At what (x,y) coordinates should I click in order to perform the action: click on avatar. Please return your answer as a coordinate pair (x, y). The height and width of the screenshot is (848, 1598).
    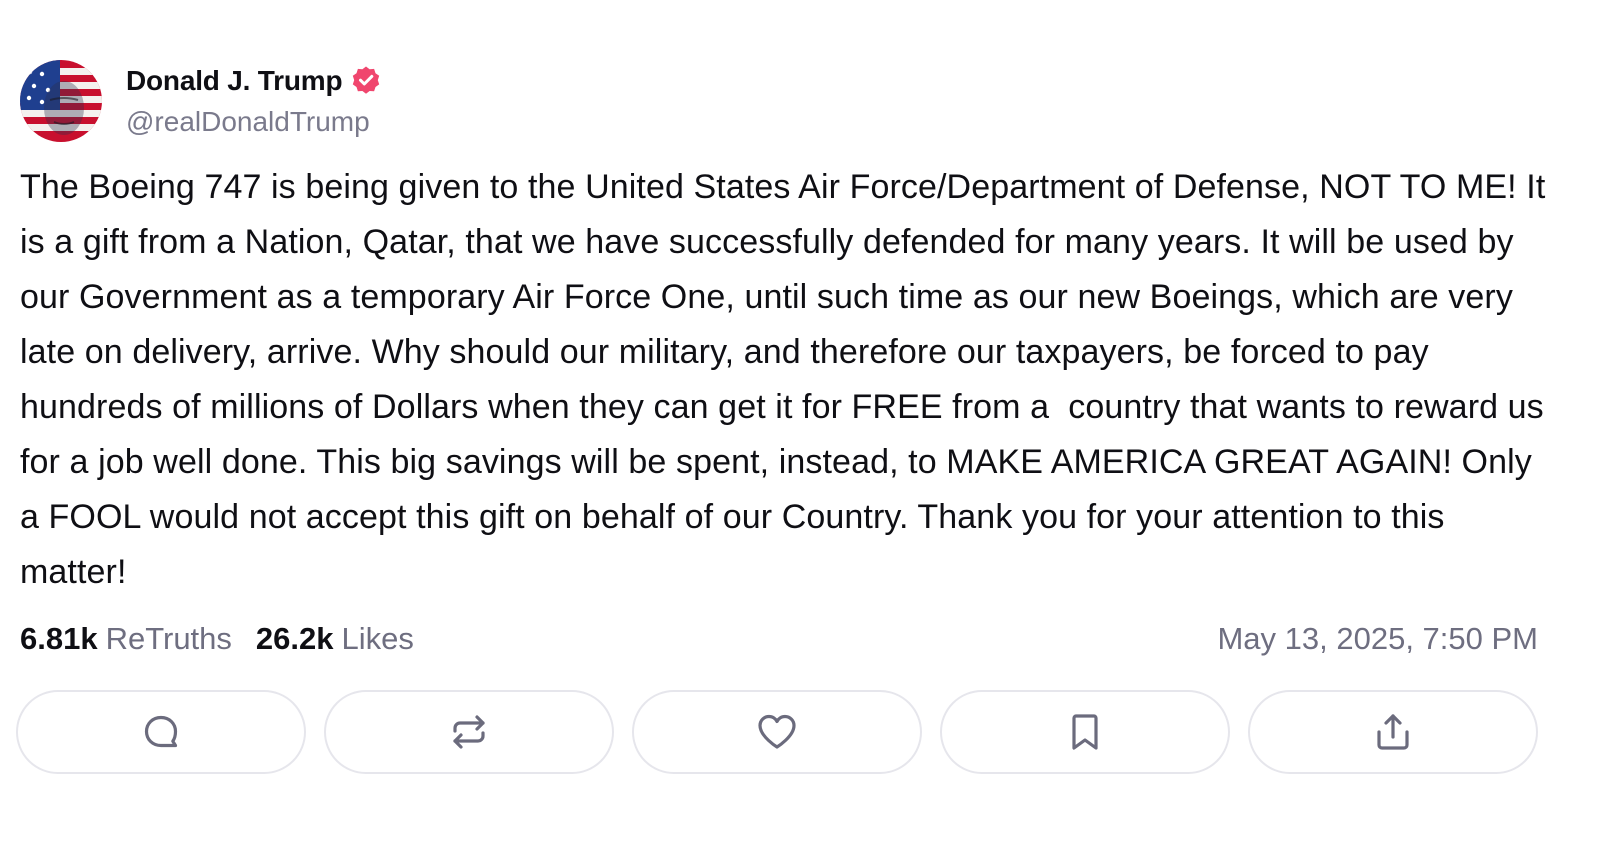
    Looking at the image, I should click on (61, 101).